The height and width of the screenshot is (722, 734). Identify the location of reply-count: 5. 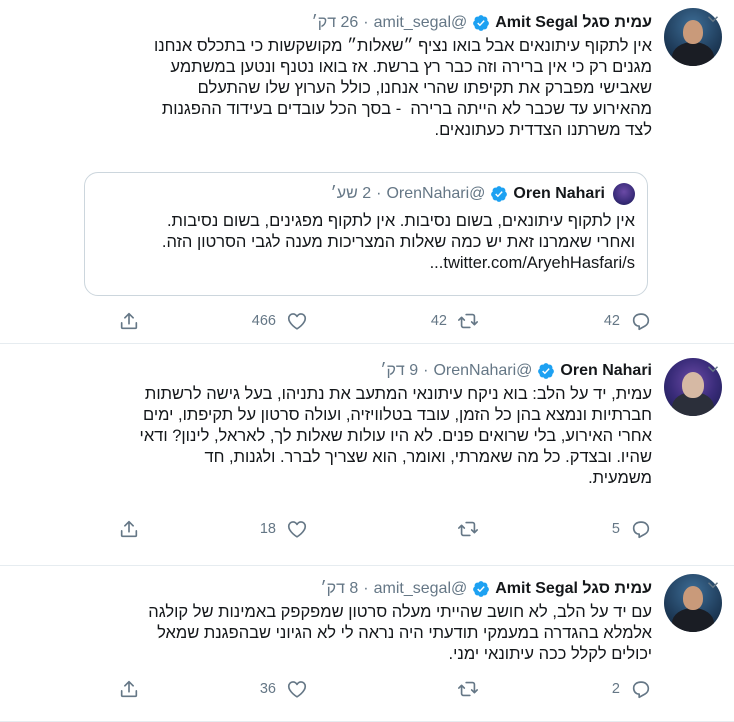
(615, 529).